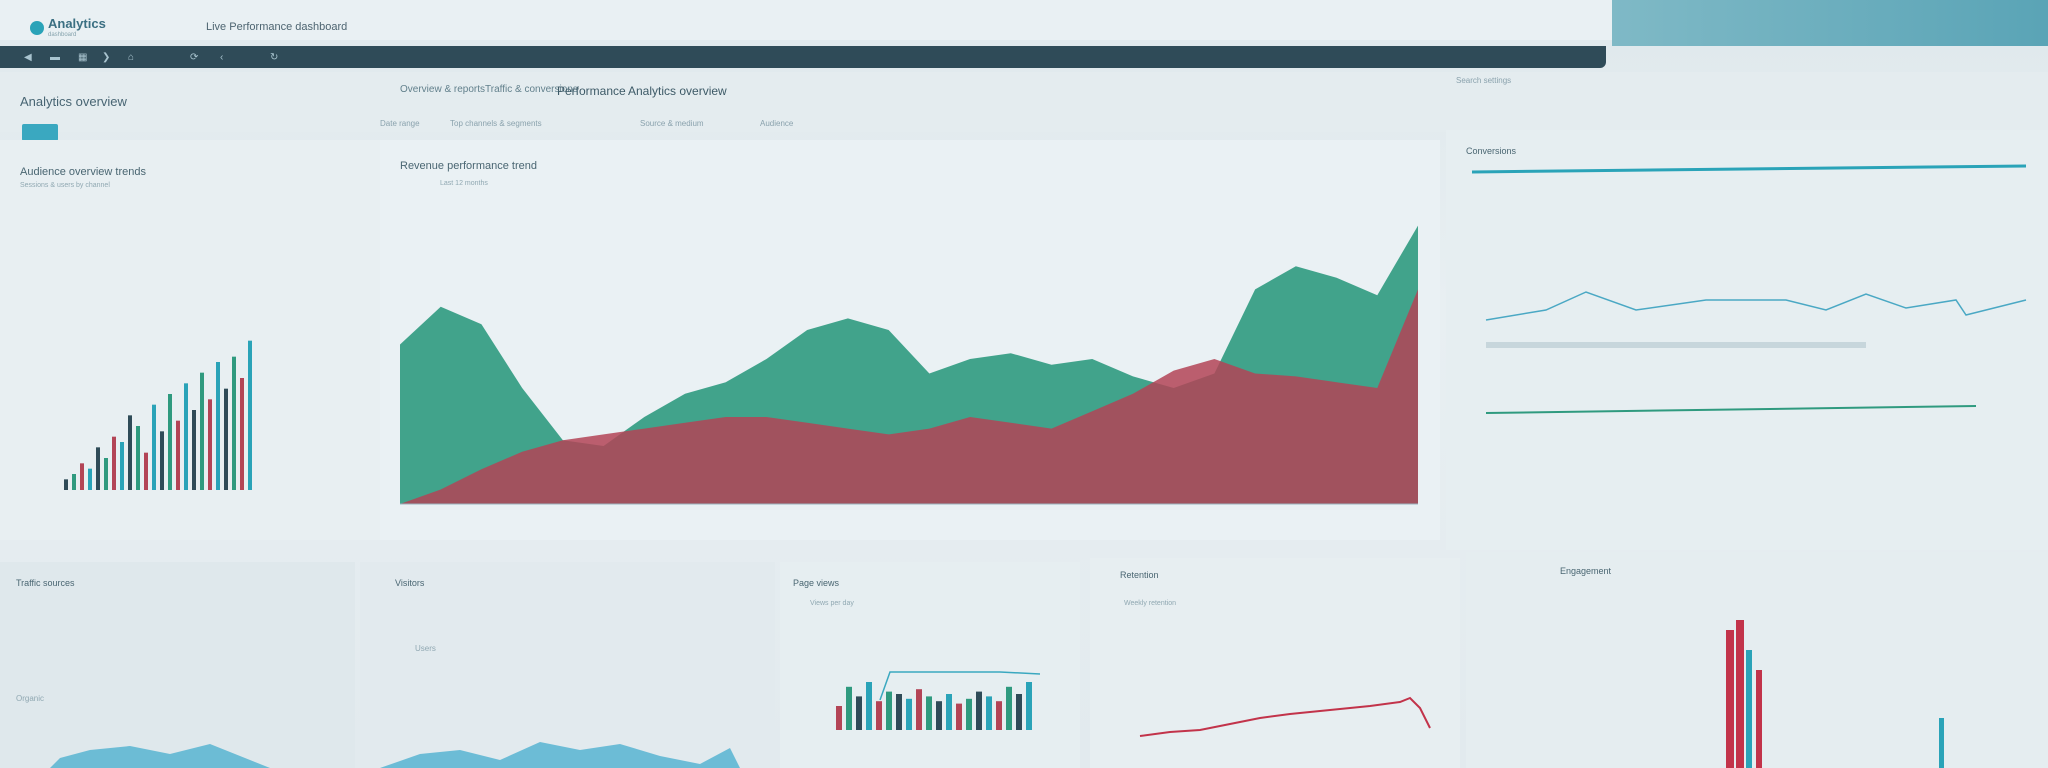 This screenshot has width=2048, height=768. Describe the element at coordinates (1491, 151) in the screenshot. I see `conversions-panel-title: Conversions` at that location.